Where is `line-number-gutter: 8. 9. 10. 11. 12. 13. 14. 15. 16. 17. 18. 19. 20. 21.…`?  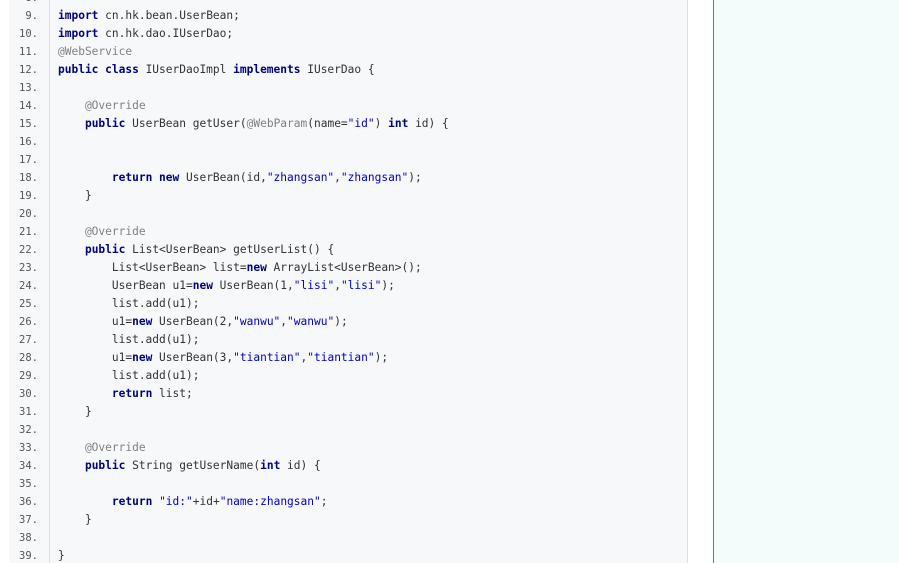 line-number-gutter: 8. 9. 10. 11. 12. 13. 14. 15. 16. 17. 18. 19. 20. 21.… is located at coordinates (29, 281).